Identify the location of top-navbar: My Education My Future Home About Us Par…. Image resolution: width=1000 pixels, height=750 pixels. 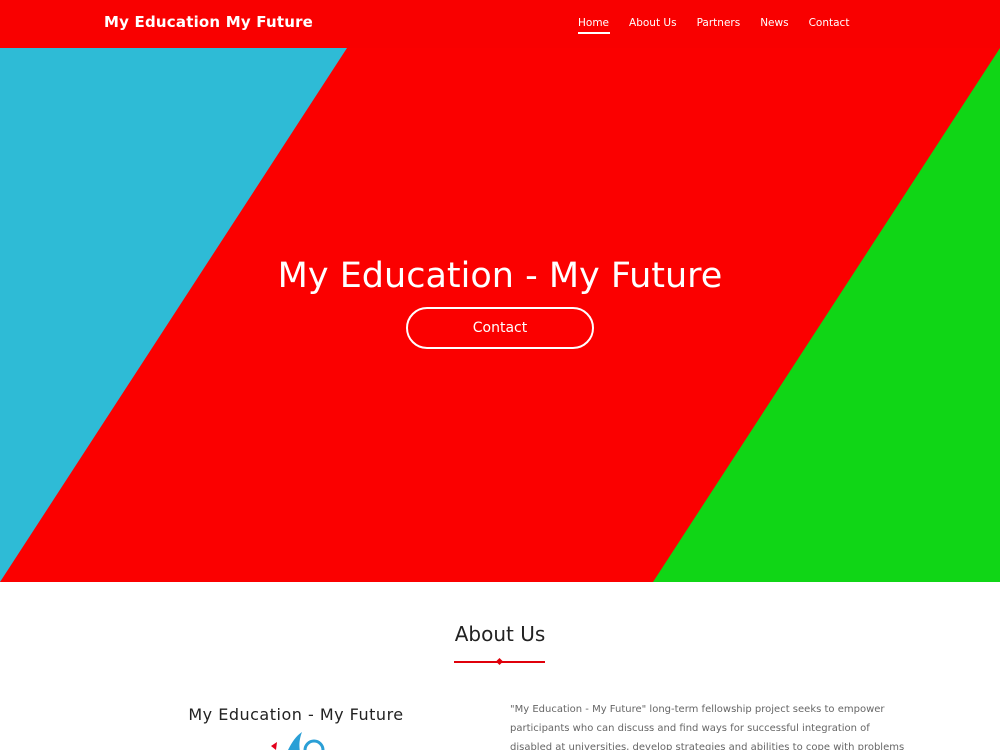
(500, 24).